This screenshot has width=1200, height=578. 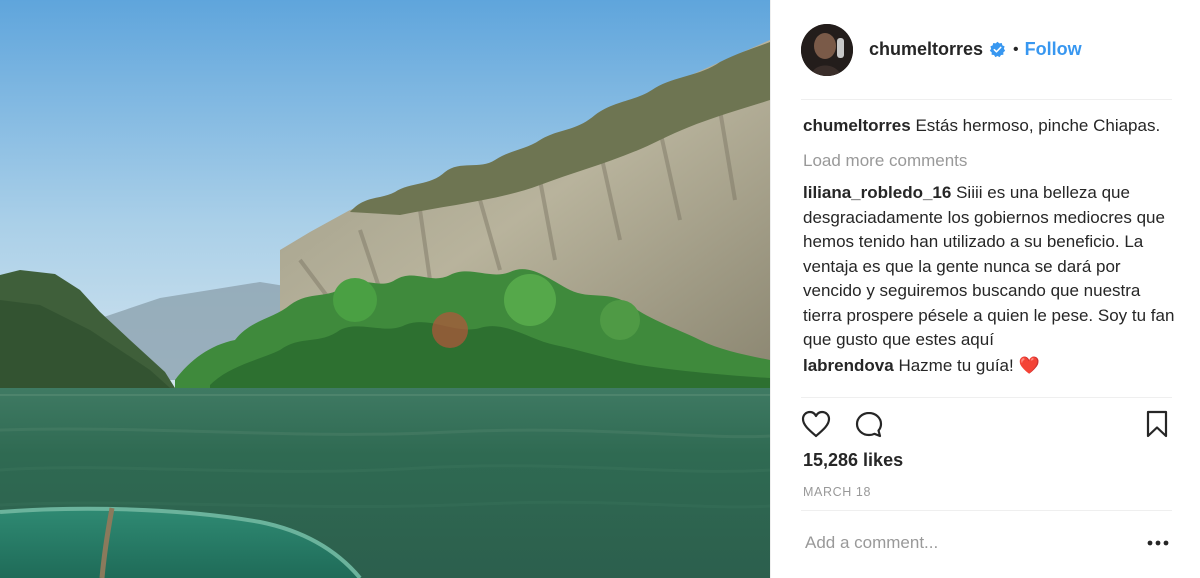 What do you see at coordinates (986, 99) in the screenshot?
I see `header-divider` at bounding box center [986, 99].